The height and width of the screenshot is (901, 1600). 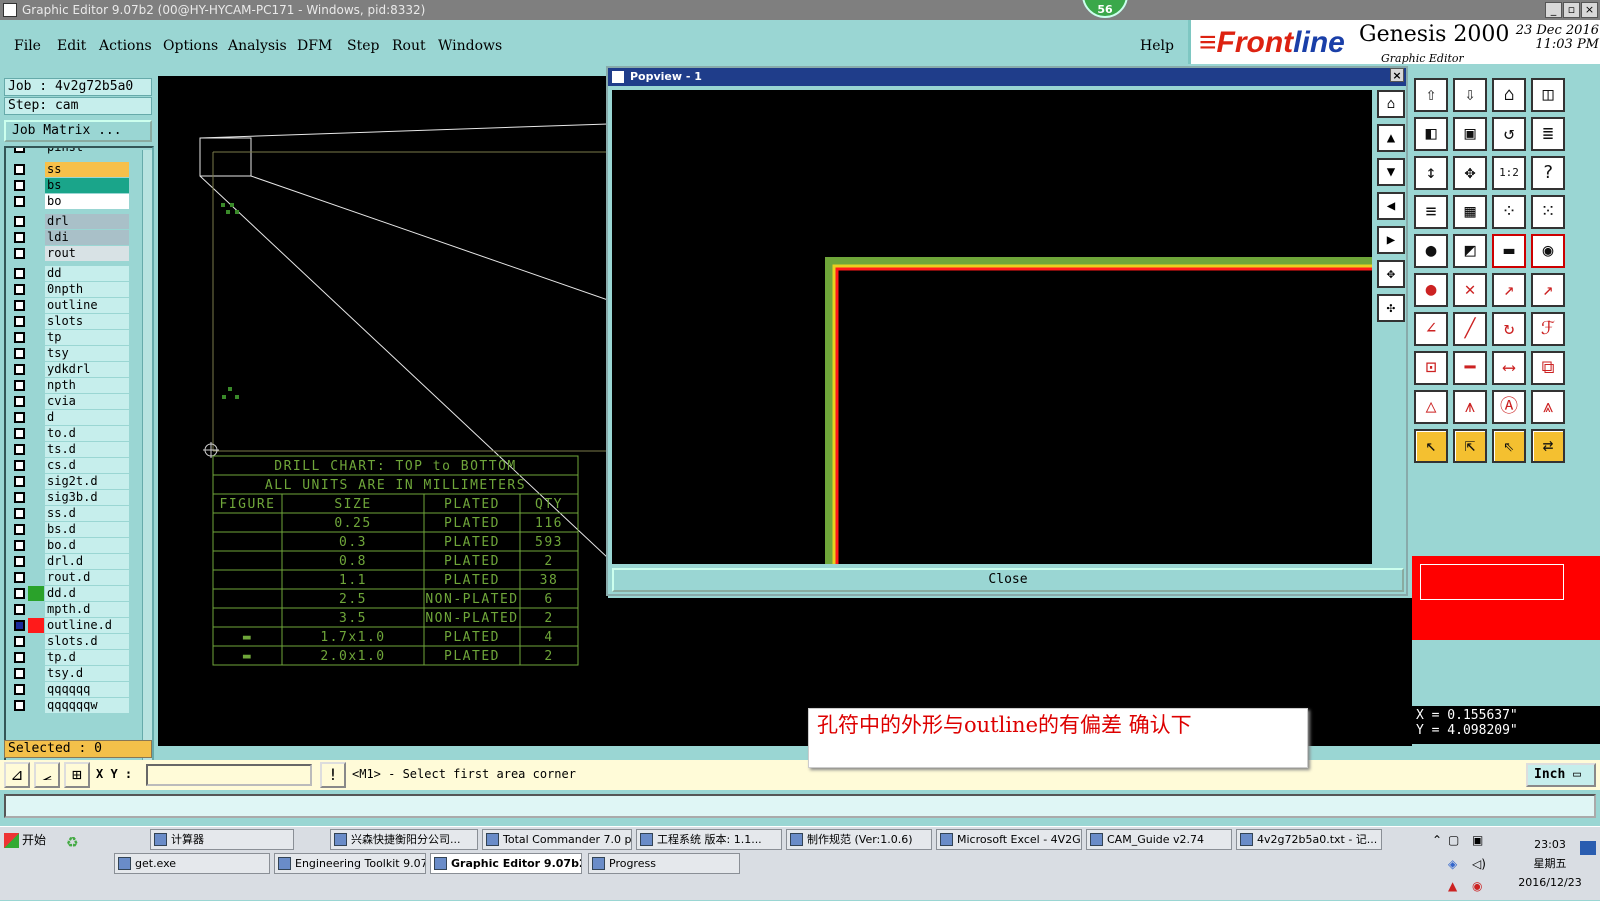 What do you see at coordinates (1548, 251) in the screenshot?
I see `circle-icon: ◉` at bounding box center [1548, 251].